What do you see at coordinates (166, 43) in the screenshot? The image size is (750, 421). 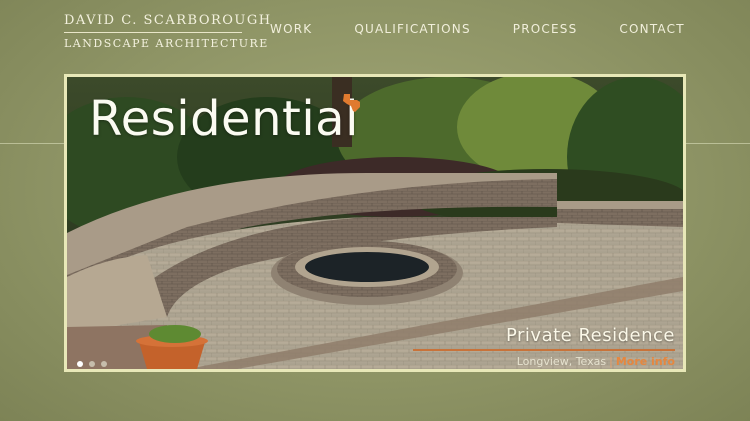 I see `logo-tagline: LANDSCAPE ARCHITECTURE` at bounding box center [166, 43].